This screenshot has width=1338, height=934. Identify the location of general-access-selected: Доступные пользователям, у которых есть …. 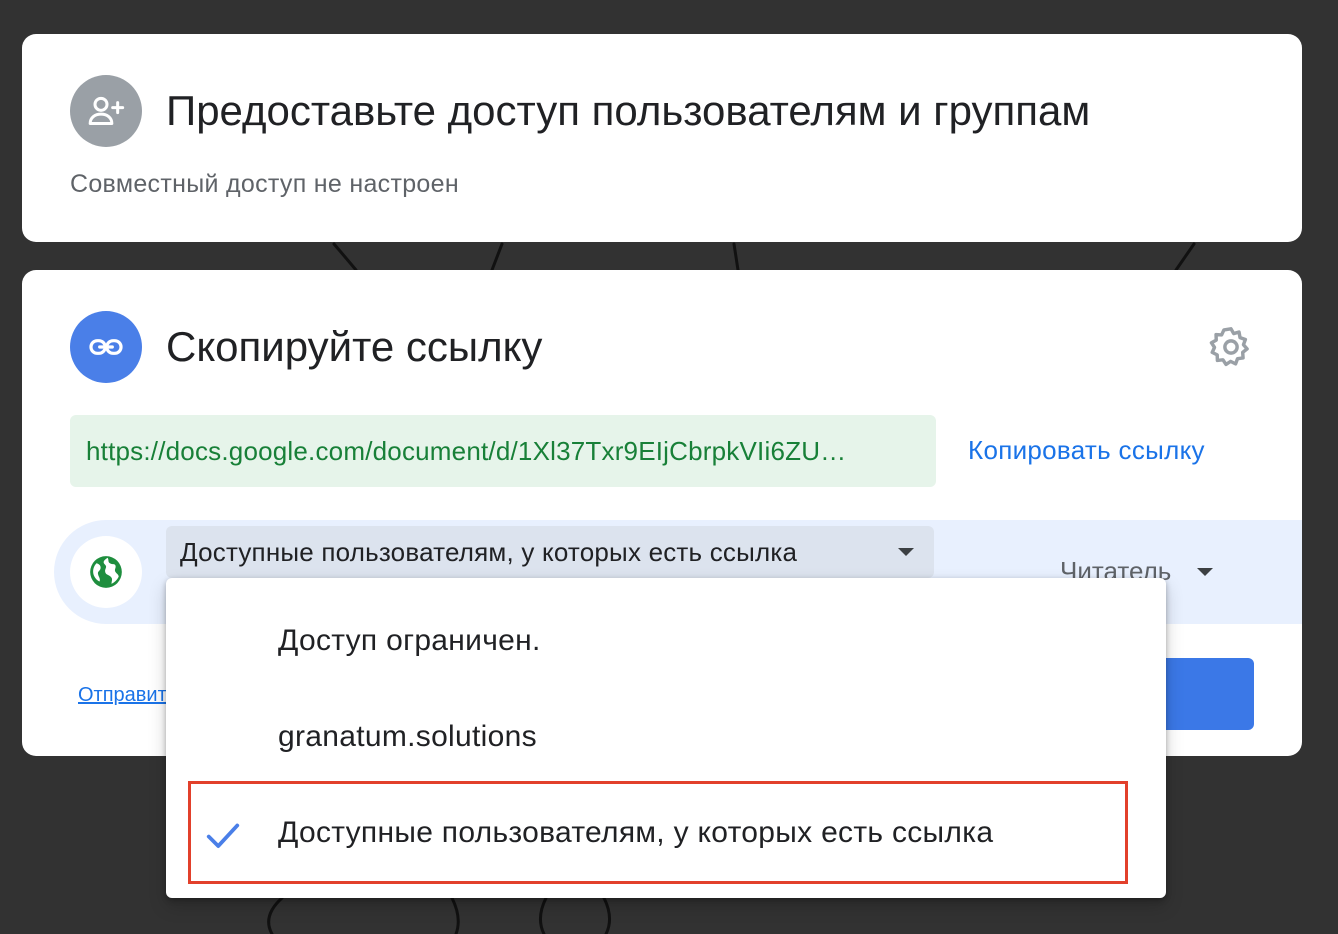
(489, 551).